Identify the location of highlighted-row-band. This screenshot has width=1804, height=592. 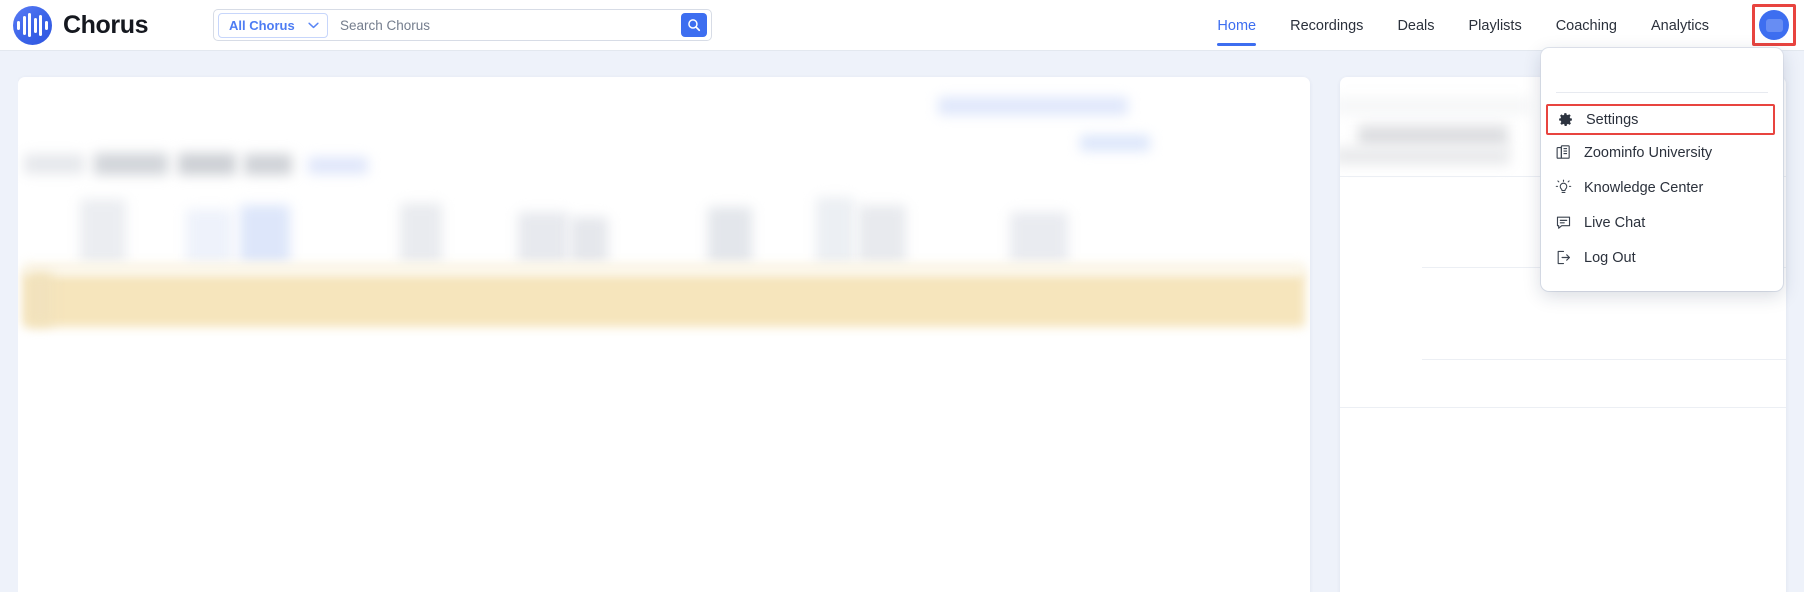
(664, 299).